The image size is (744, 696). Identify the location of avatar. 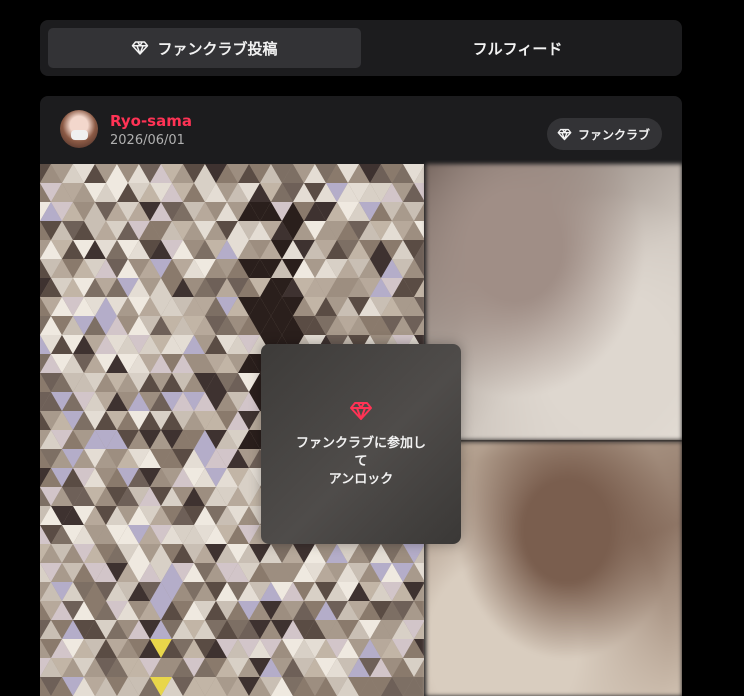
(79, 129).